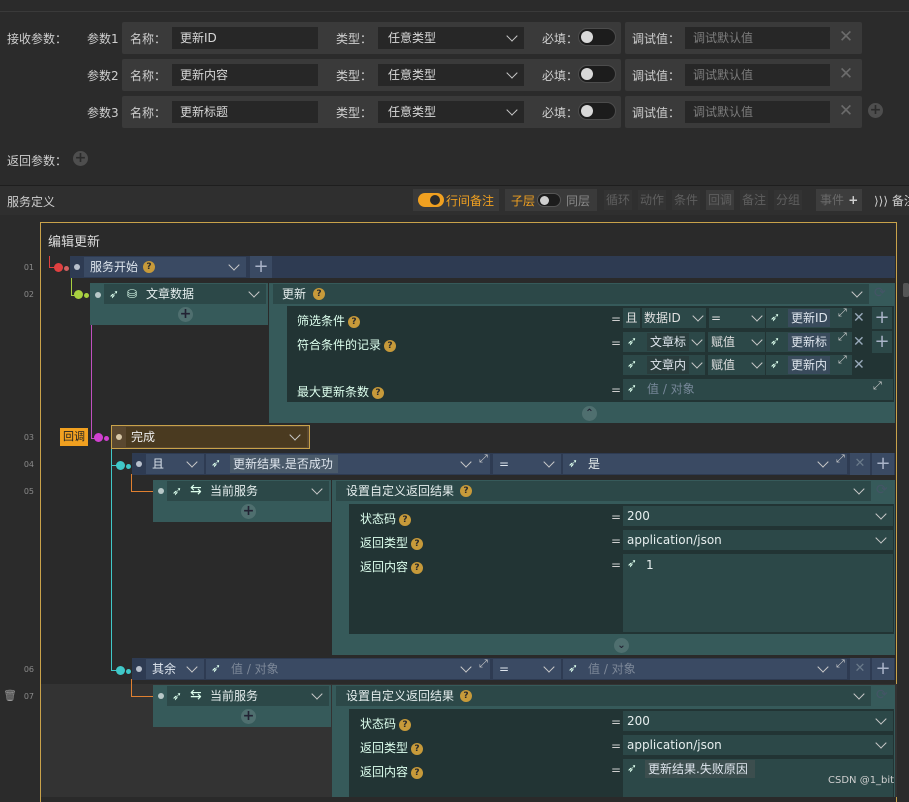  I want to click on else-op-select: =, so click(527, 669).